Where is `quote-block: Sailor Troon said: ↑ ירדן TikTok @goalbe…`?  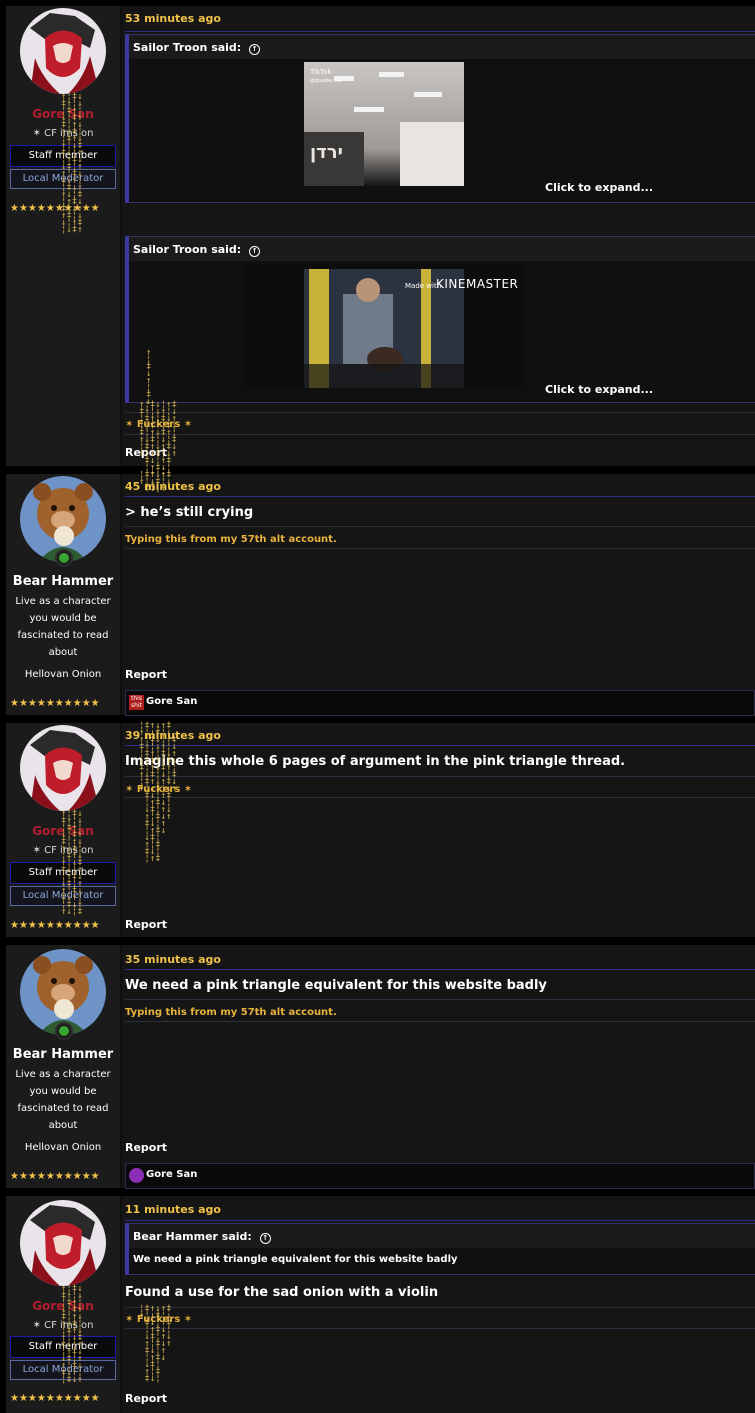
quote-block: Sailor Troon said: ↑ ירדן TikTok @goalbe… is located at coordinates (440, 118).